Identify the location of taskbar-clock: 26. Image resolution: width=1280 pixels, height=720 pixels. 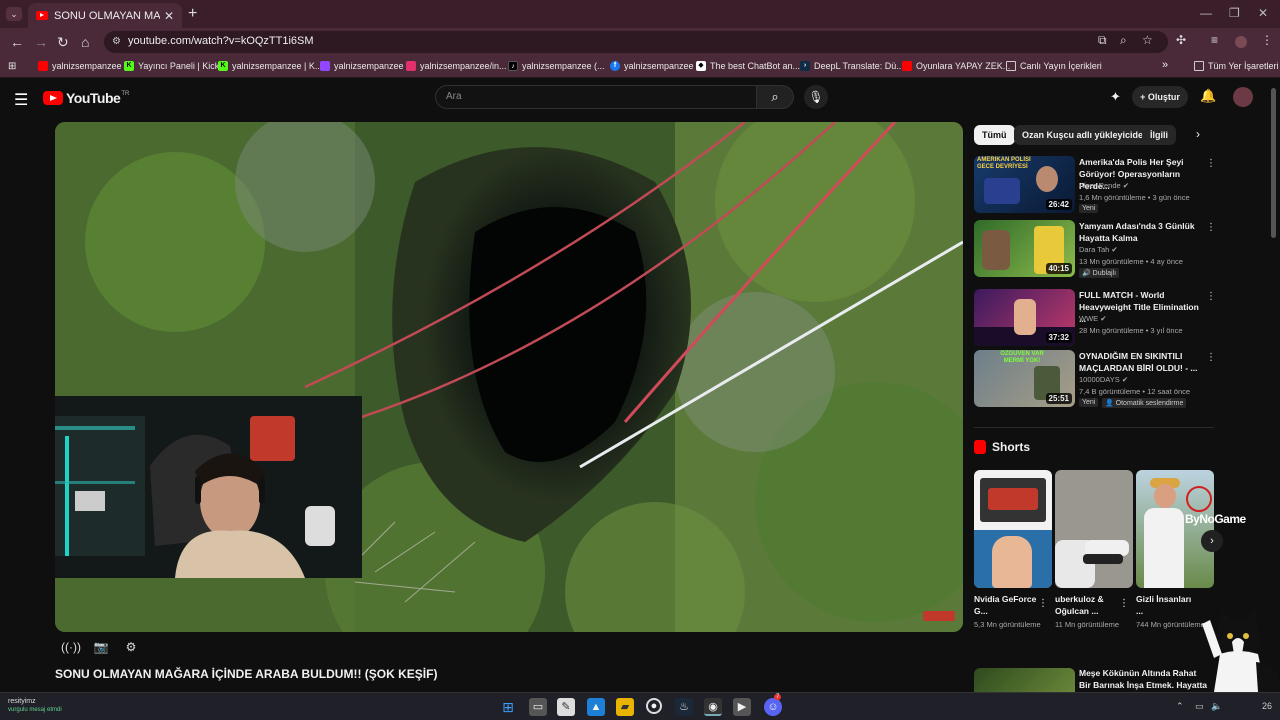
(1267, 706).